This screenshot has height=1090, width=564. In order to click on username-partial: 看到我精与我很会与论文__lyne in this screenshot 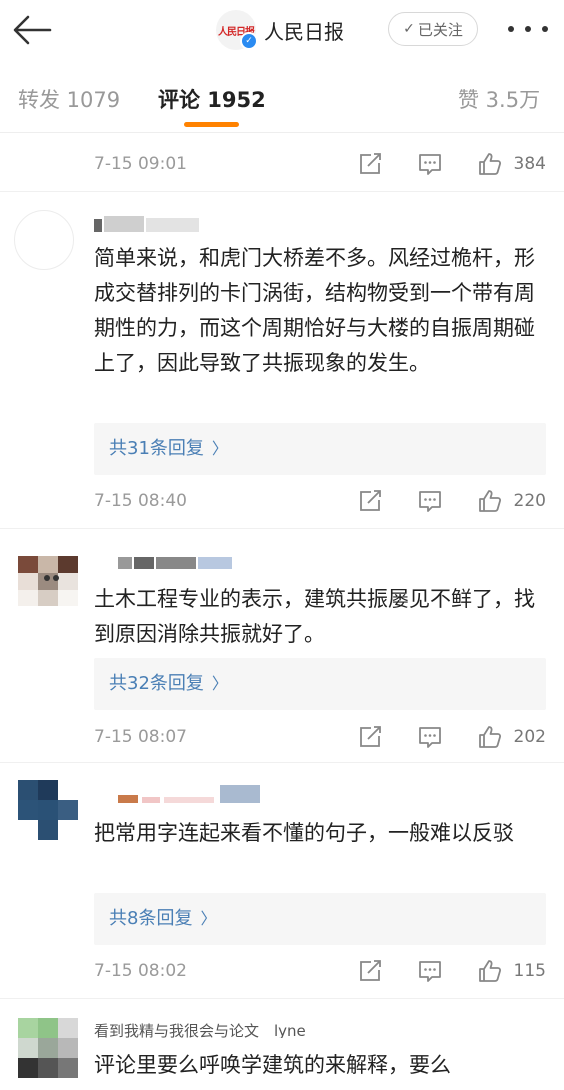, I will do `click(239, 1029)`.